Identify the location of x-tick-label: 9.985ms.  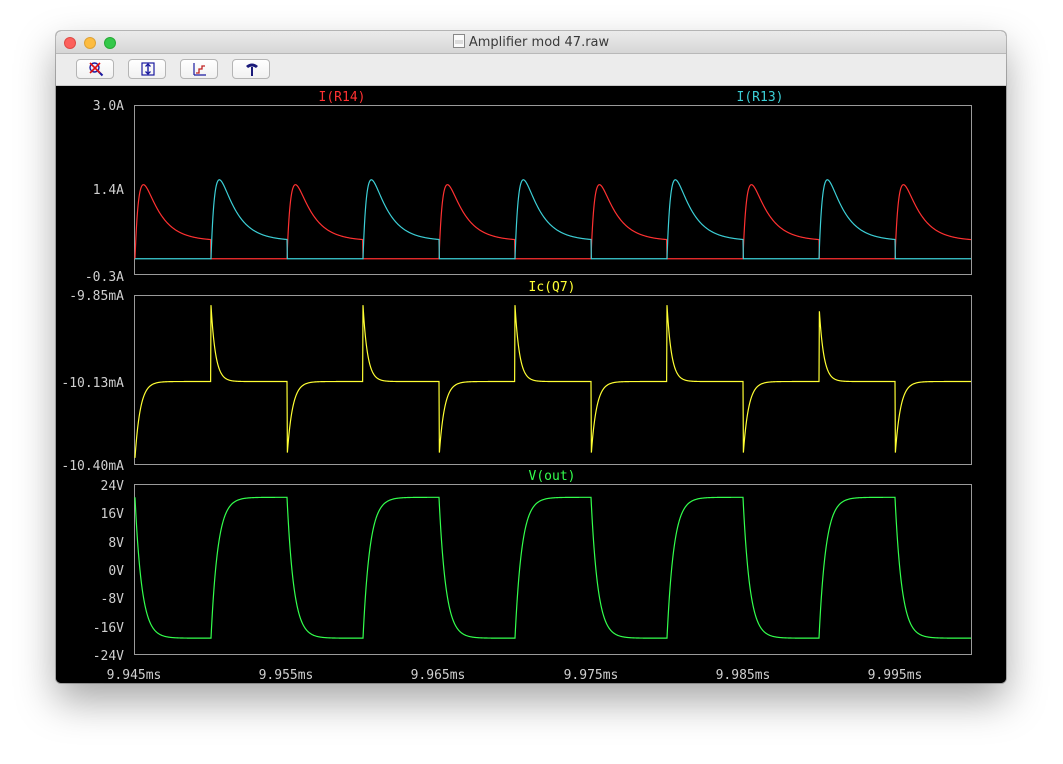
(743, 675).